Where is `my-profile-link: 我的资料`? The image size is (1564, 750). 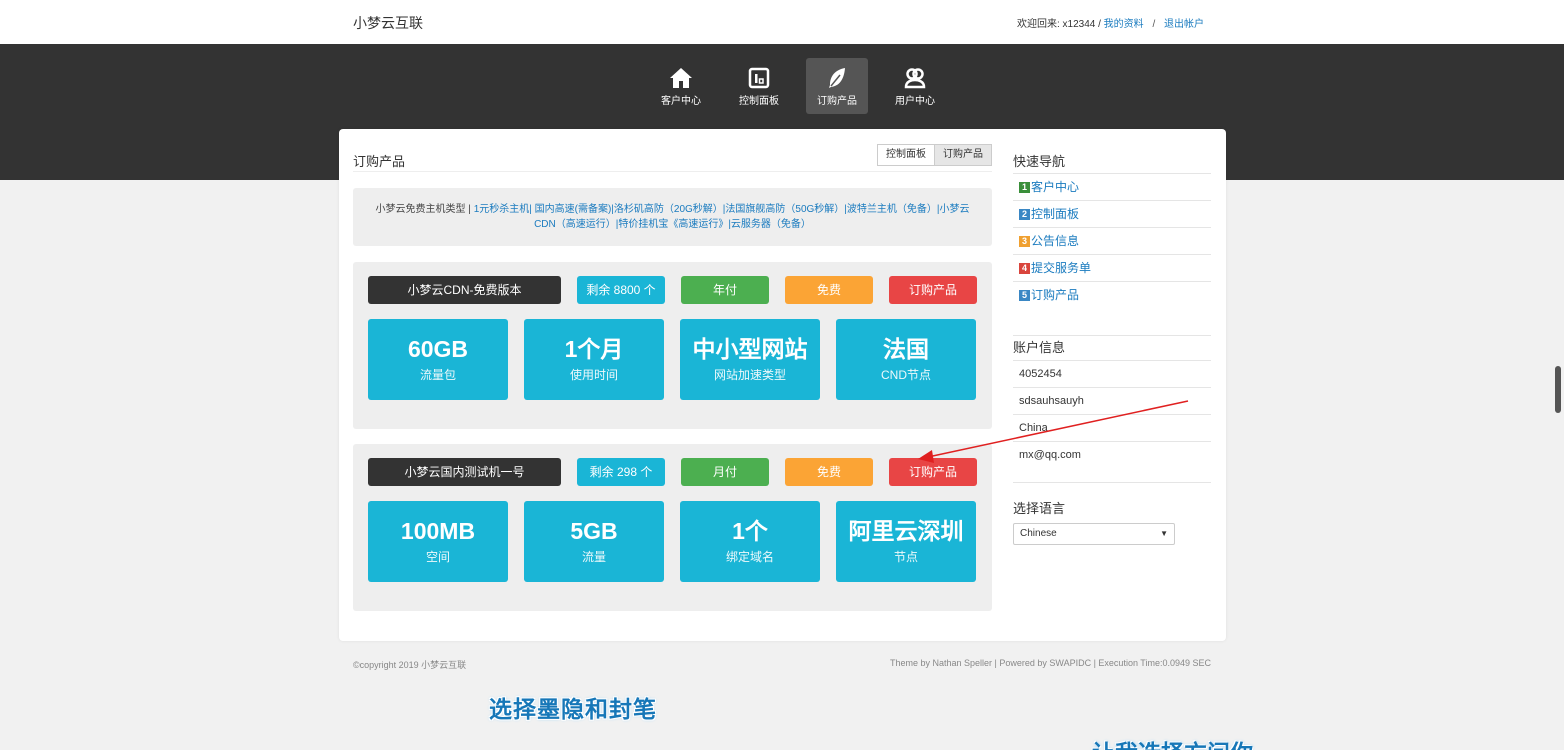
my-profile-link: 我的资料 is located at coordinates (1124, 24).